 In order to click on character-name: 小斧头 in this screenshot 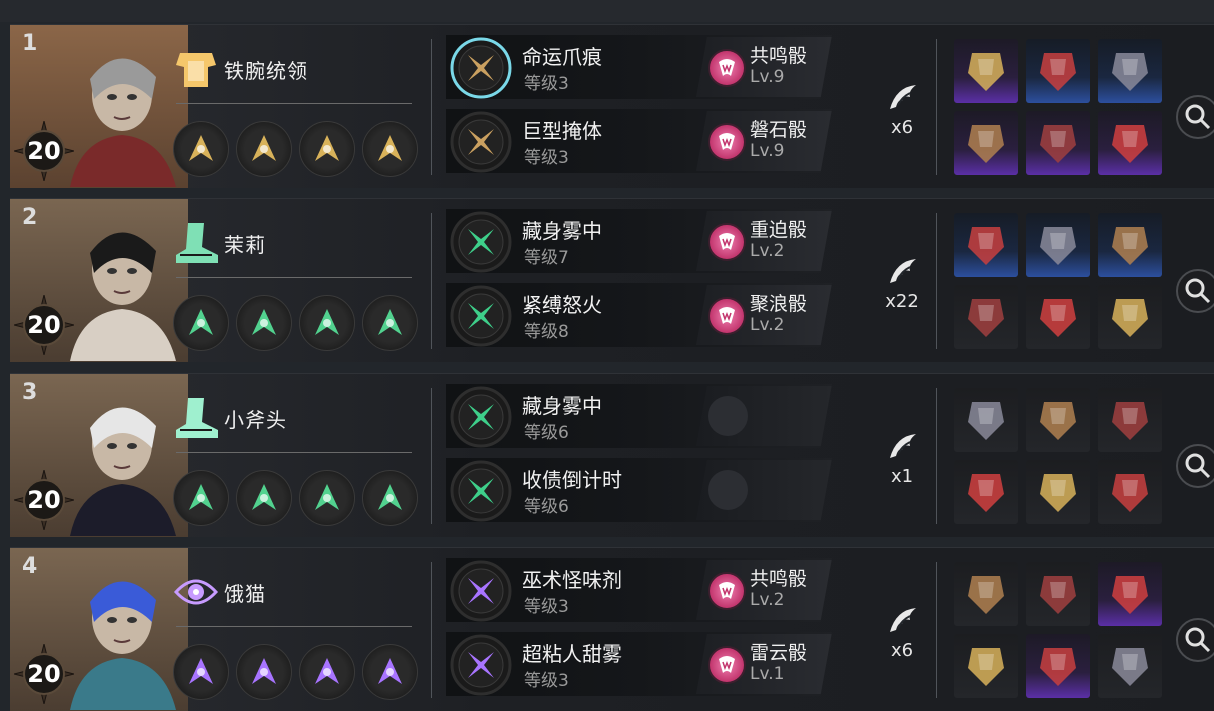, I will do `click(255, 420)`.